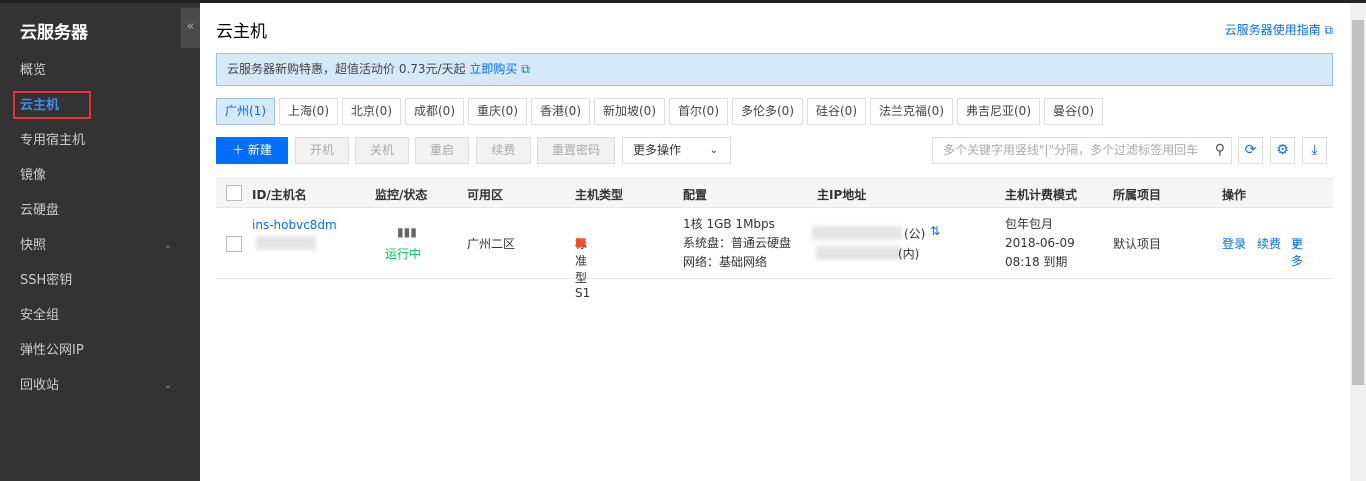 The height and width of the screenshot is (481, 1366). What do you see at coordinates (581, 242) in the screenshot?
I see `windows-icon: ■` at bounding box center [581, 242].